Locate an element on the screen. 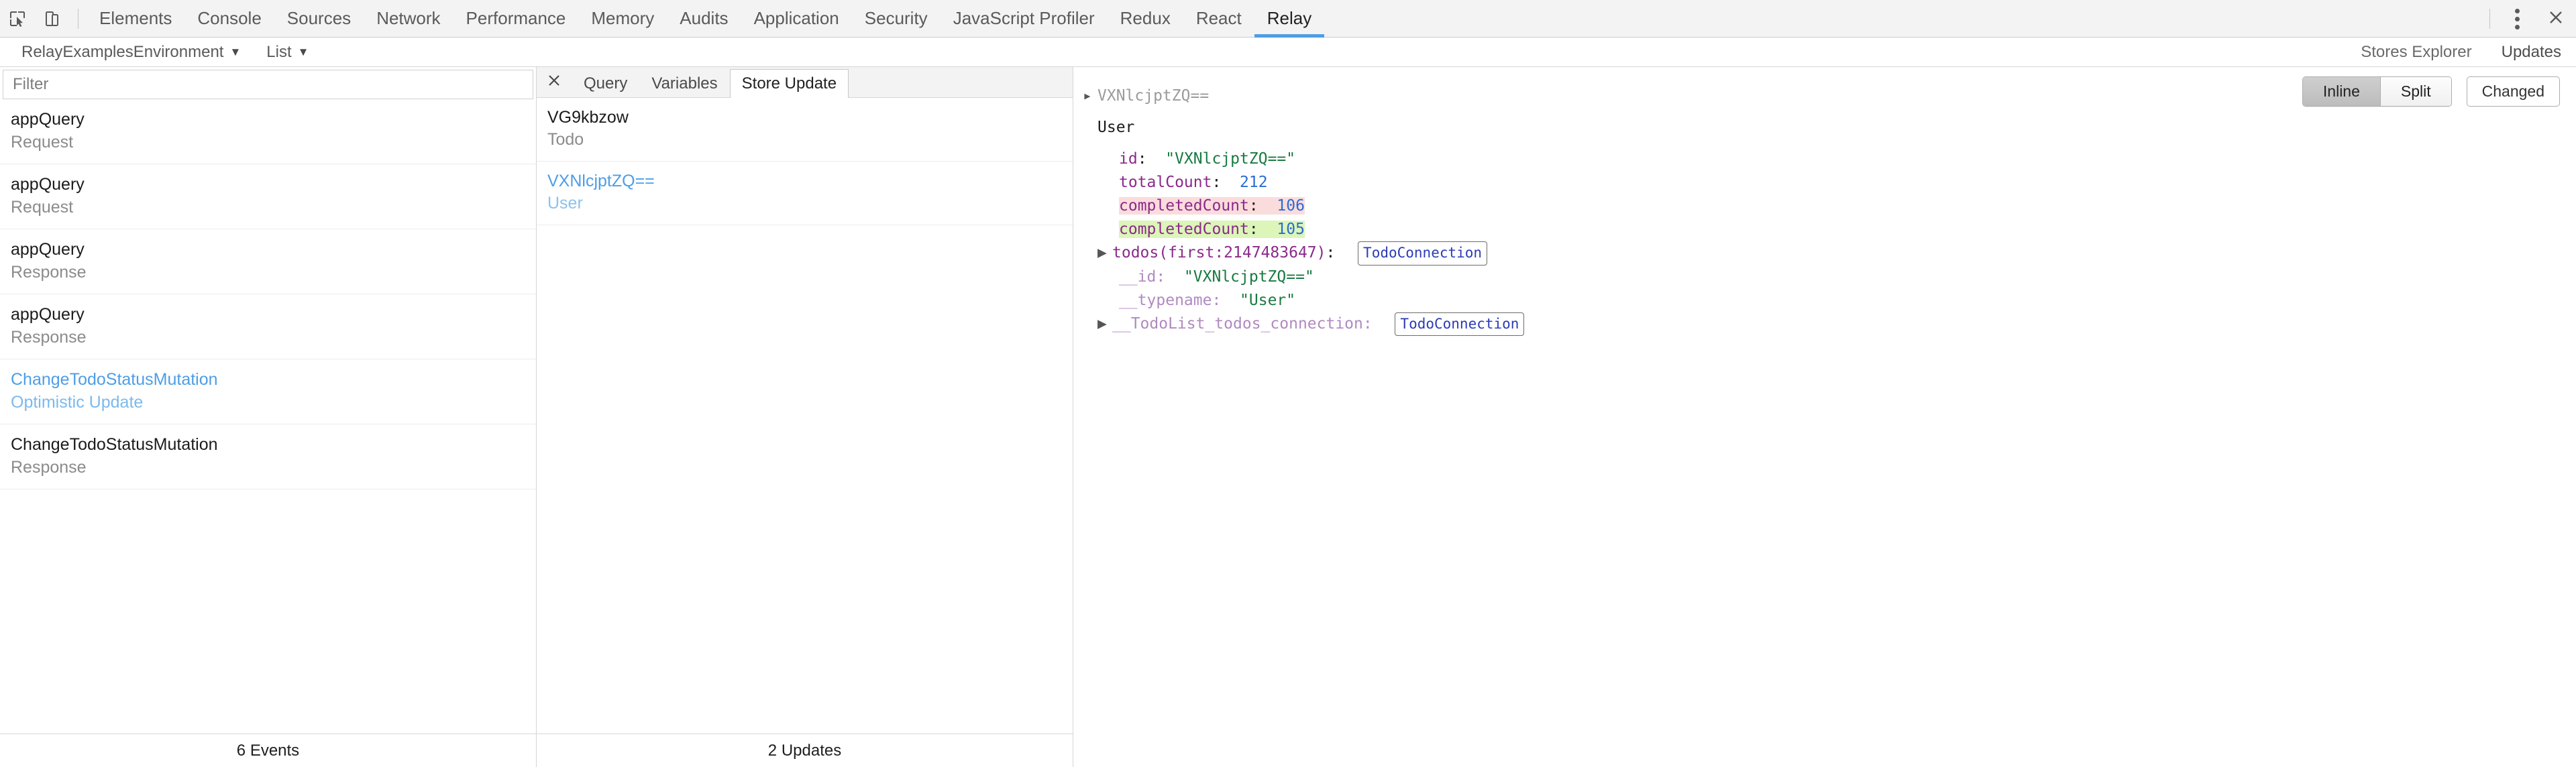 The image size is (2576, 767). field-value: 106 is located at coordinates (1291, 205).